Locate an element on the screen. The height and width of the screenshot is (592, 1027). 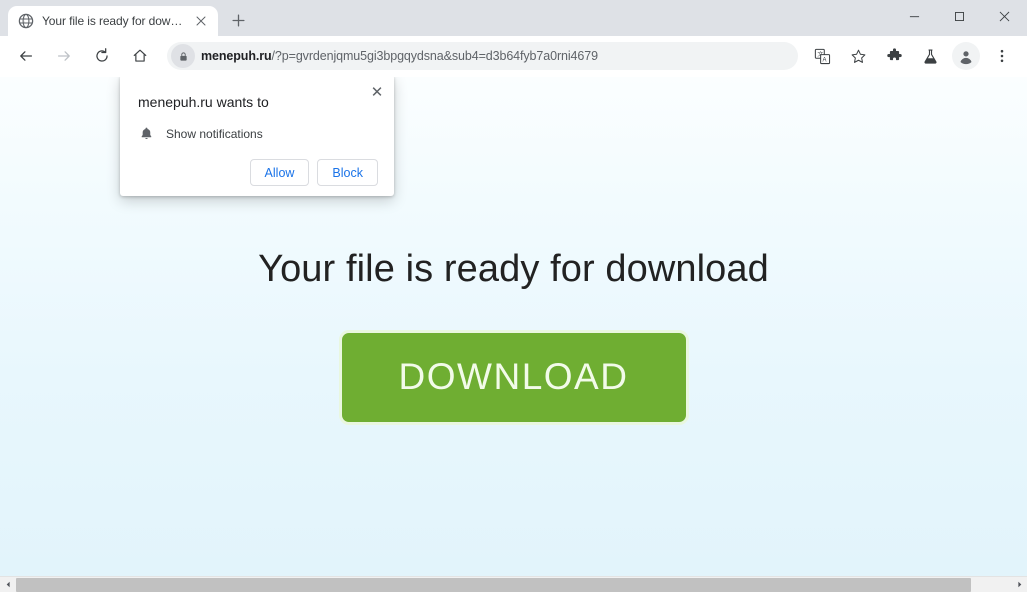
reload-icon is located at coordinates (102, 55).